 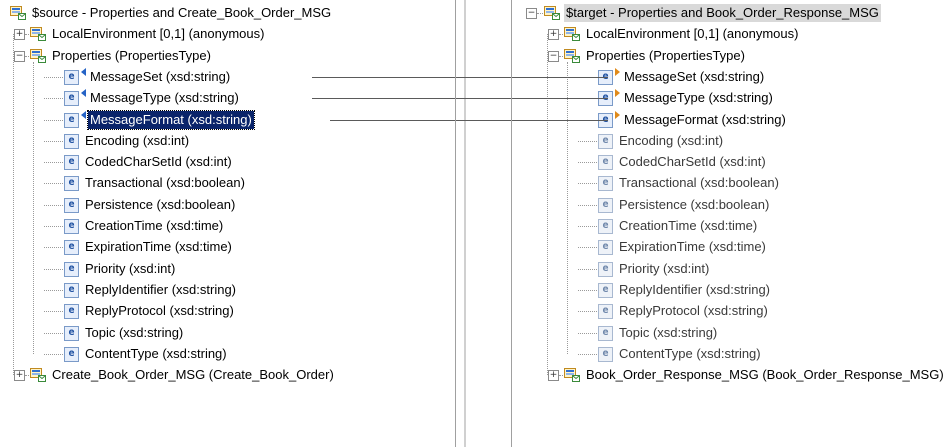 What do you see at coordinates (38, 34) in the screenshot?
I see `local-environment-icon` at bounding box center [38, 34].